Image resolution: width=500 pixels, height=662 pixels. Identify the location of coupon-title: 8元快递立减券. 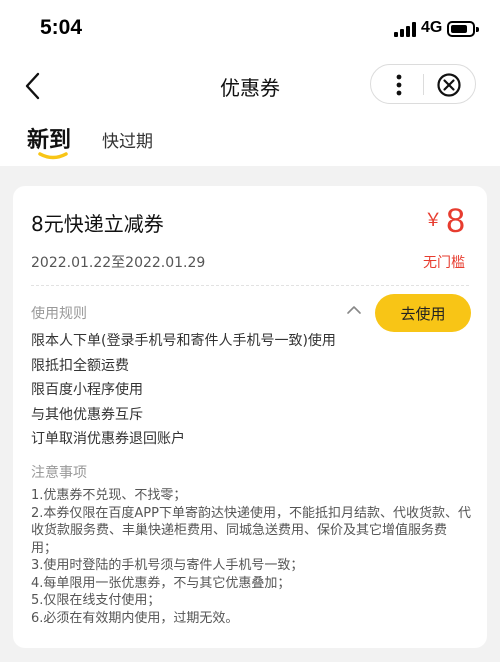
(97, 224).